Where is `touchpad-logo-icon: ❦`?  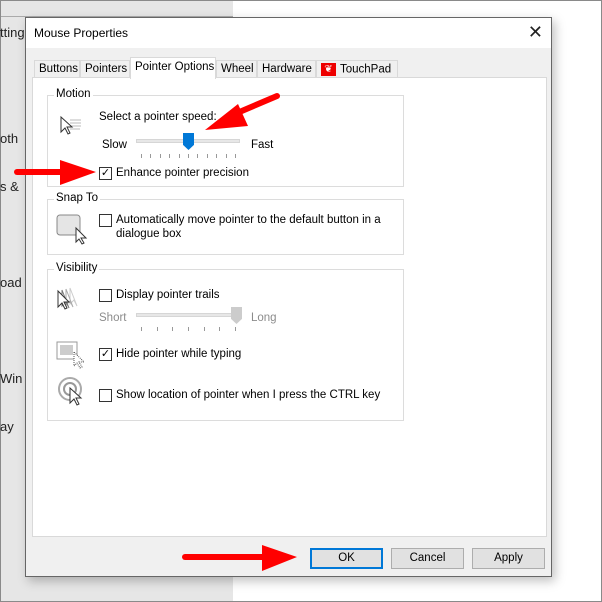 touchpad-logo-icon: ❦ is located at coordinates (328, 69).